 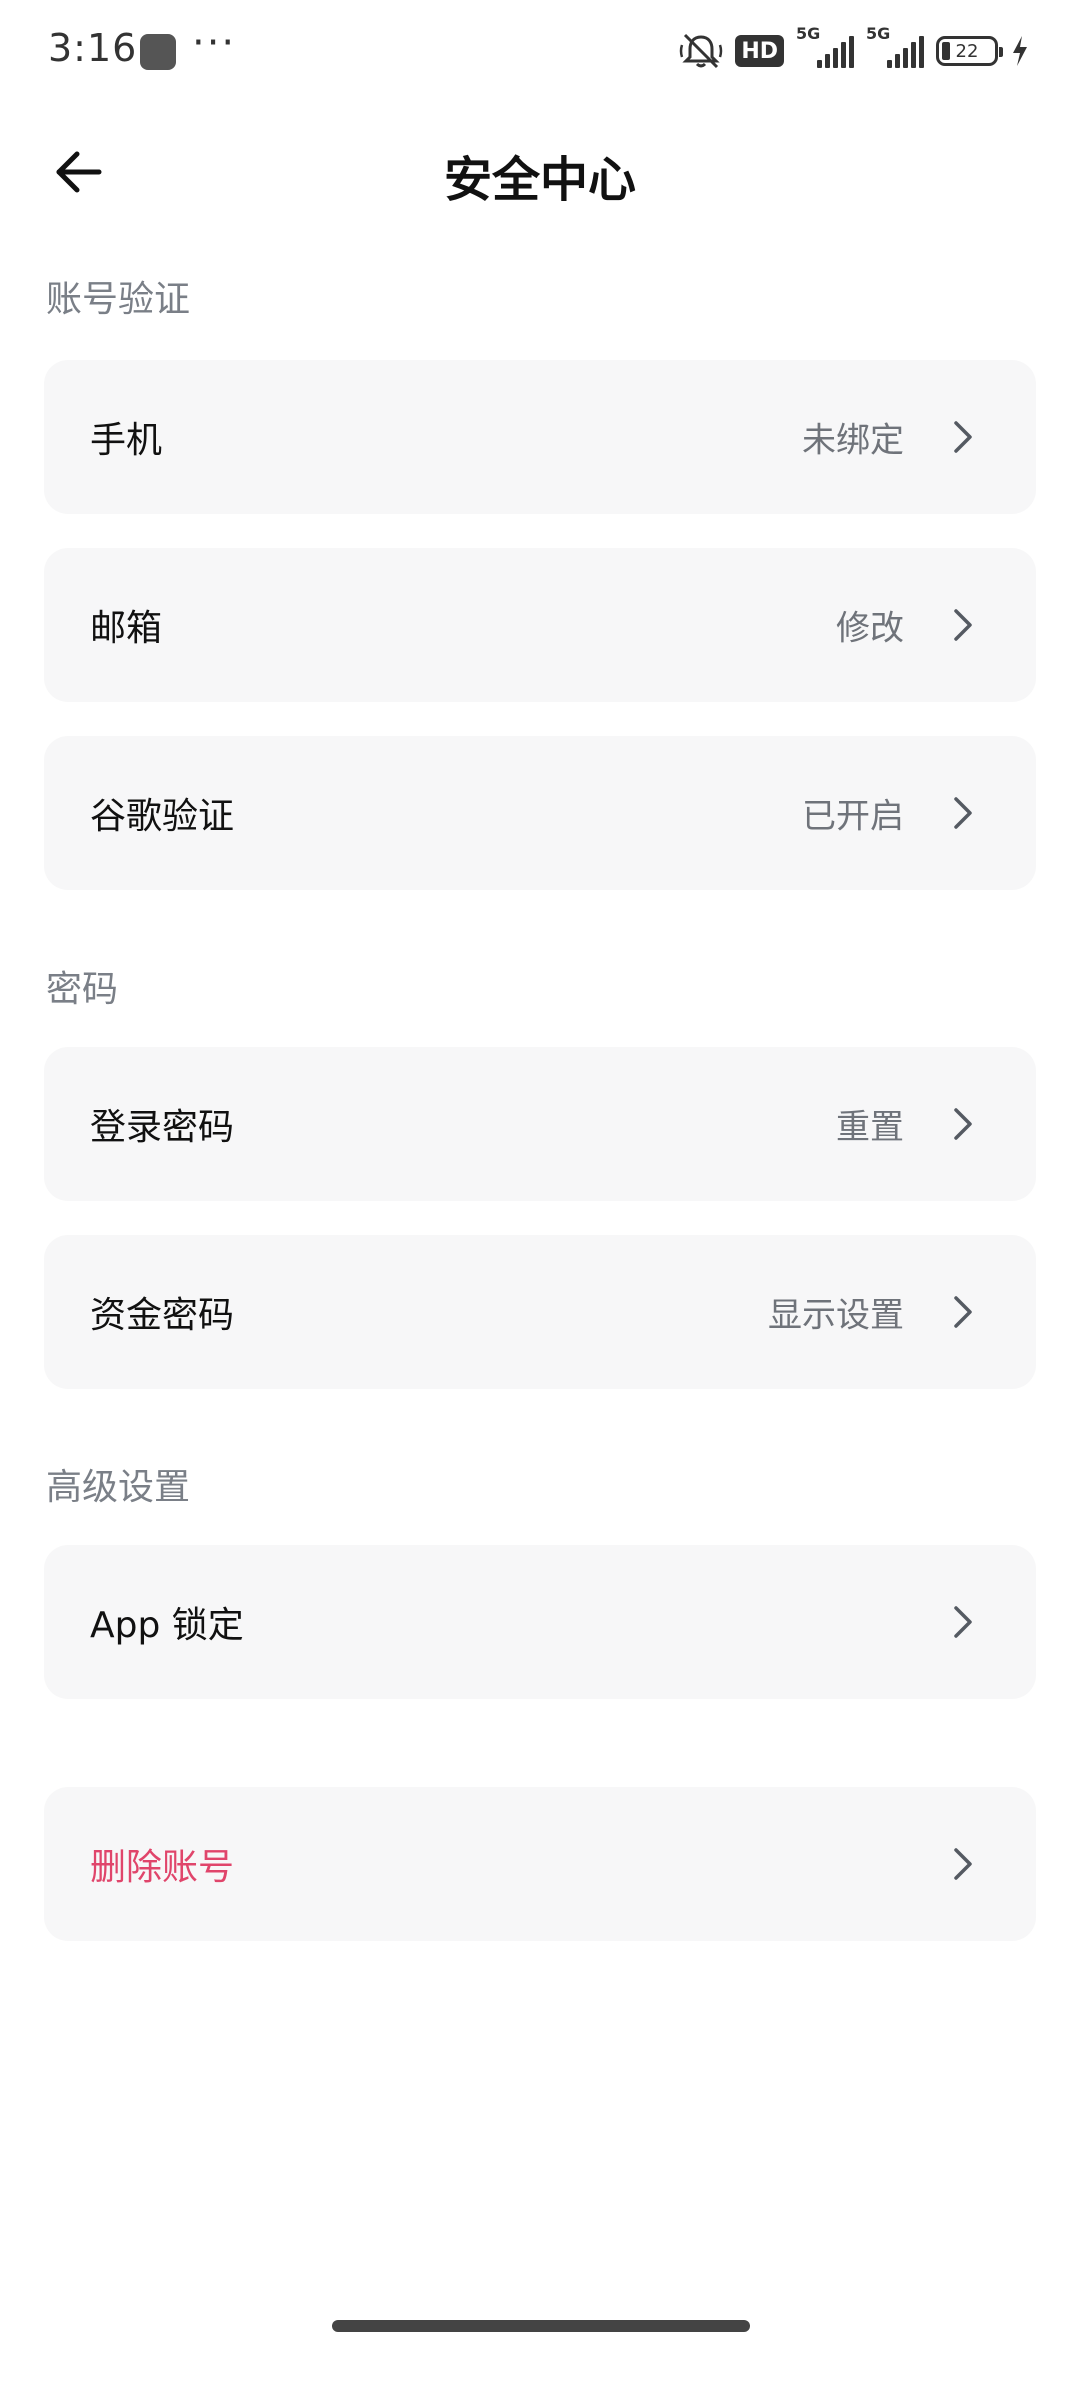 I want to click on item-label: 邮箱, so click(x=126, y=628).